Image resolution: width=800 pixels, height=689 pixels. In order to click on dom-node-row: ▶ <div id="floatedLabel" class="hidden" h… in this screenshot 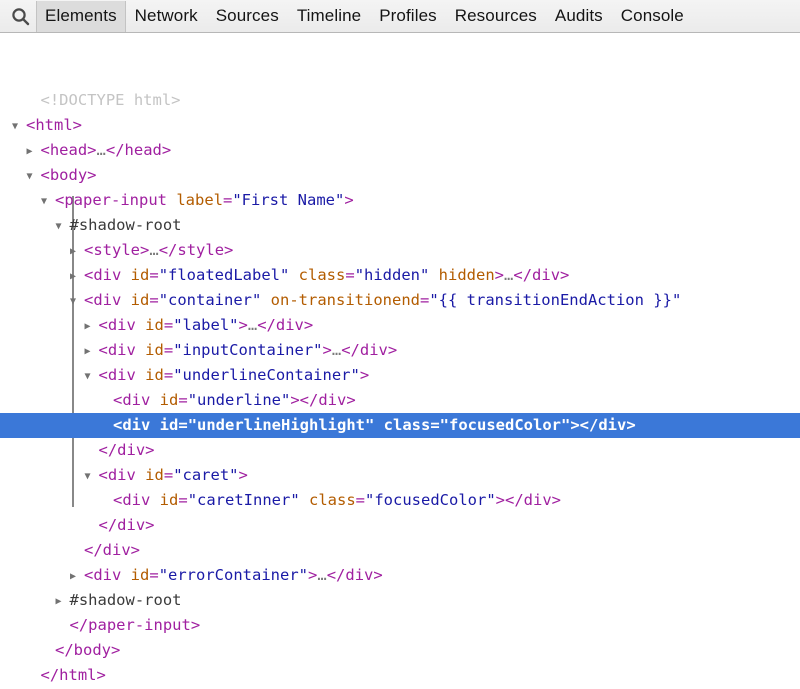, I will do `click(400, 275)`.